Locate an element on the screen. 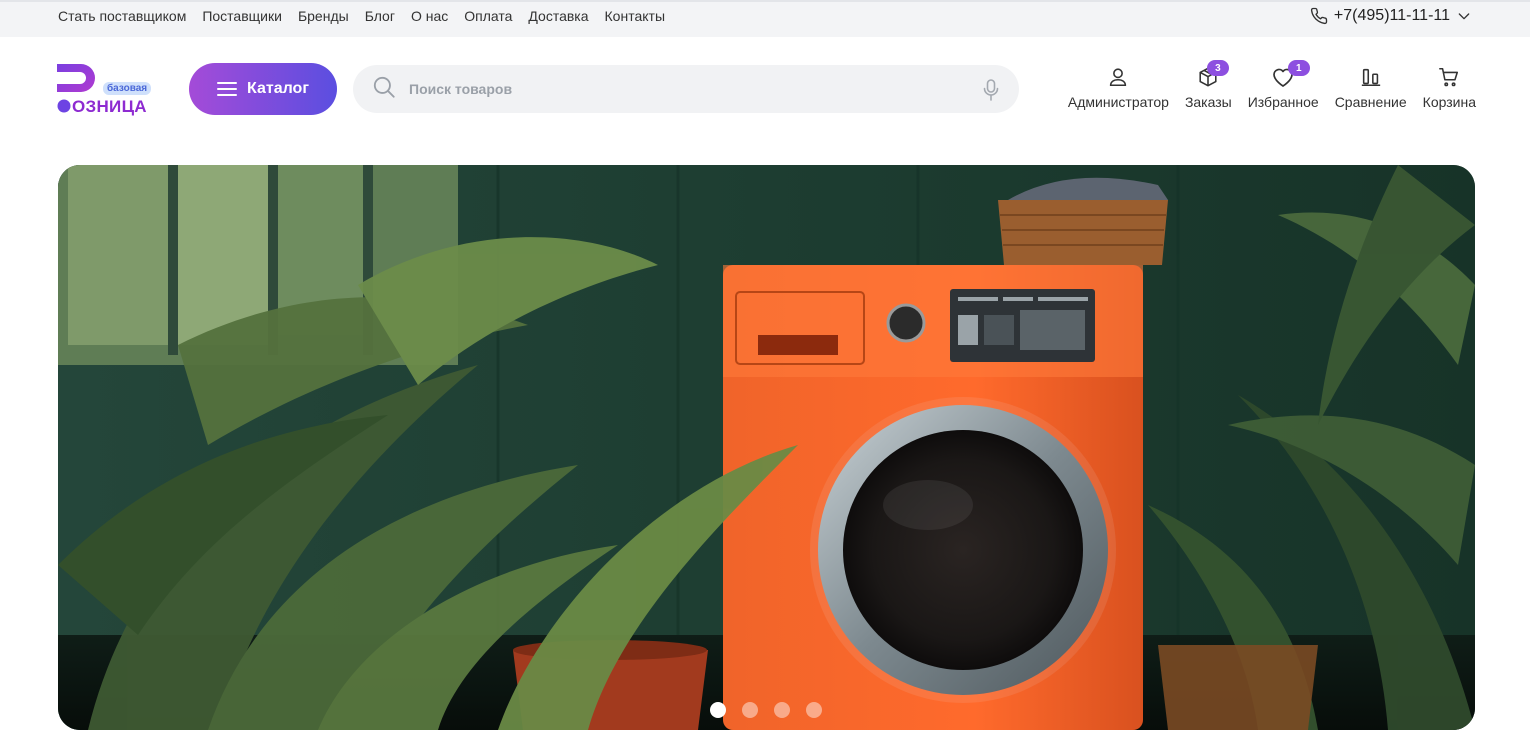  logo-badge: базовая is located at coordinates (127, 88).